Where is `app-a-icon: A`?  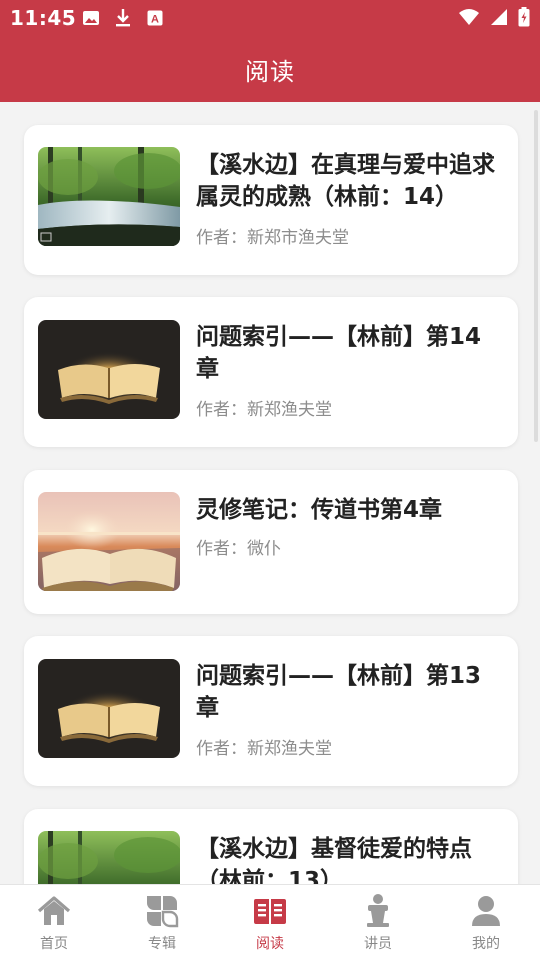
app-a-icon: A is located at coordinates (155, 18).